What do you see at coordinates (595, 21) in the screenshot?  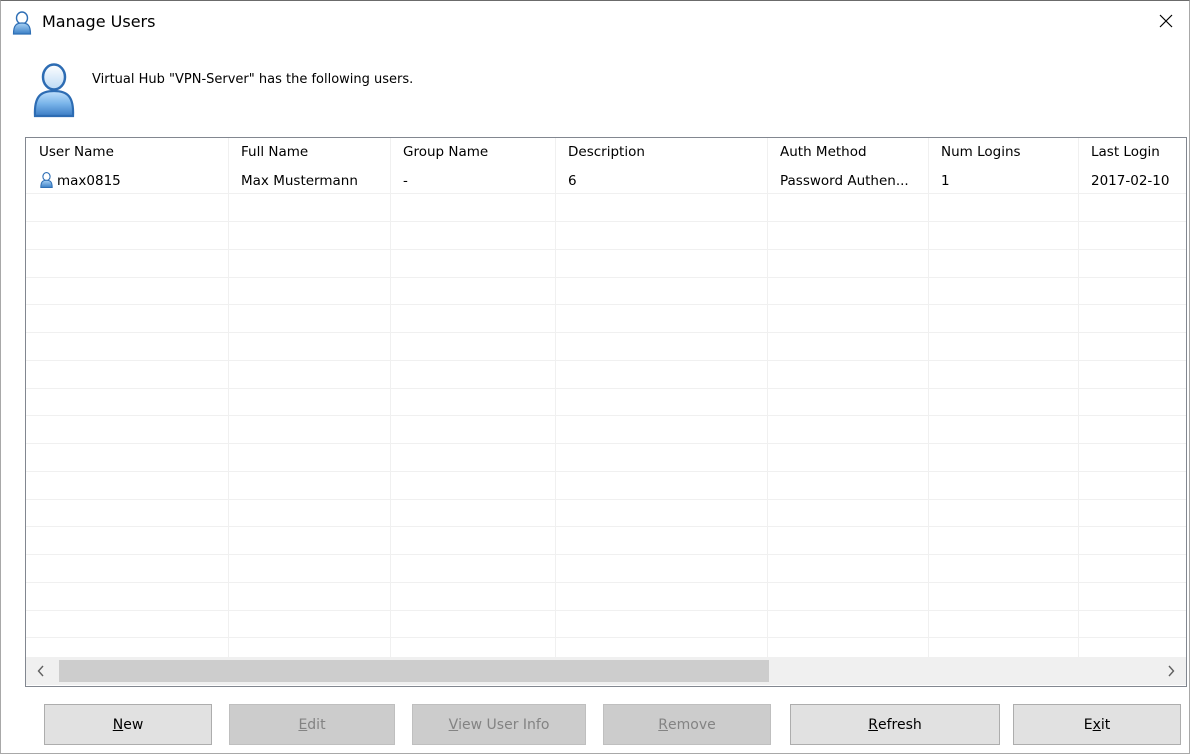 I see `title-bar: Manage Users` at bounding box center [595, 21].